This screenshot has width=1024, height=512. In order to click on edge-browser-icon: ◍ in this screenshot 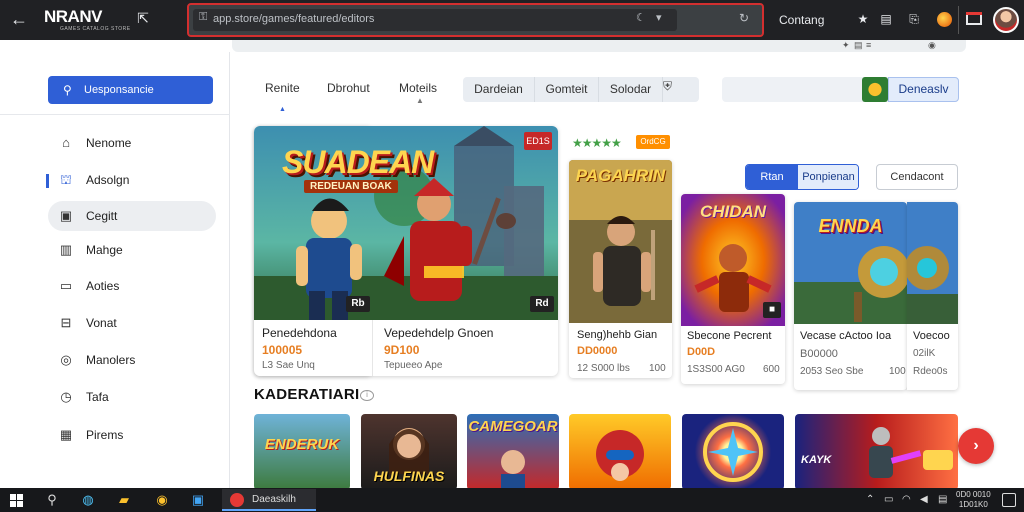, I will do `click(88, 500)`.